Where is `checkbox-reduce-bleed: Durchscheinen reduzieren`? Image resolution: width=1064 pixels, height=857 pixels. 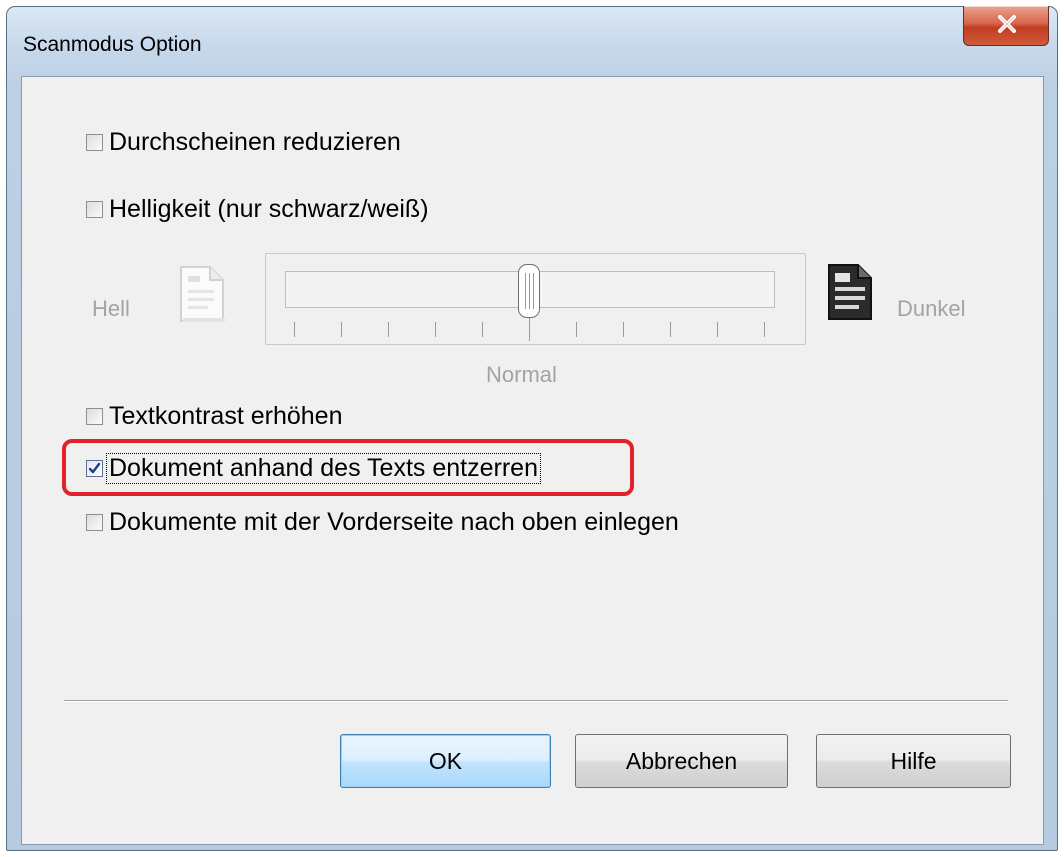 checkbox-reduce-bleed: Durchscheinen reduzieren is located at coordinates (243, 142).